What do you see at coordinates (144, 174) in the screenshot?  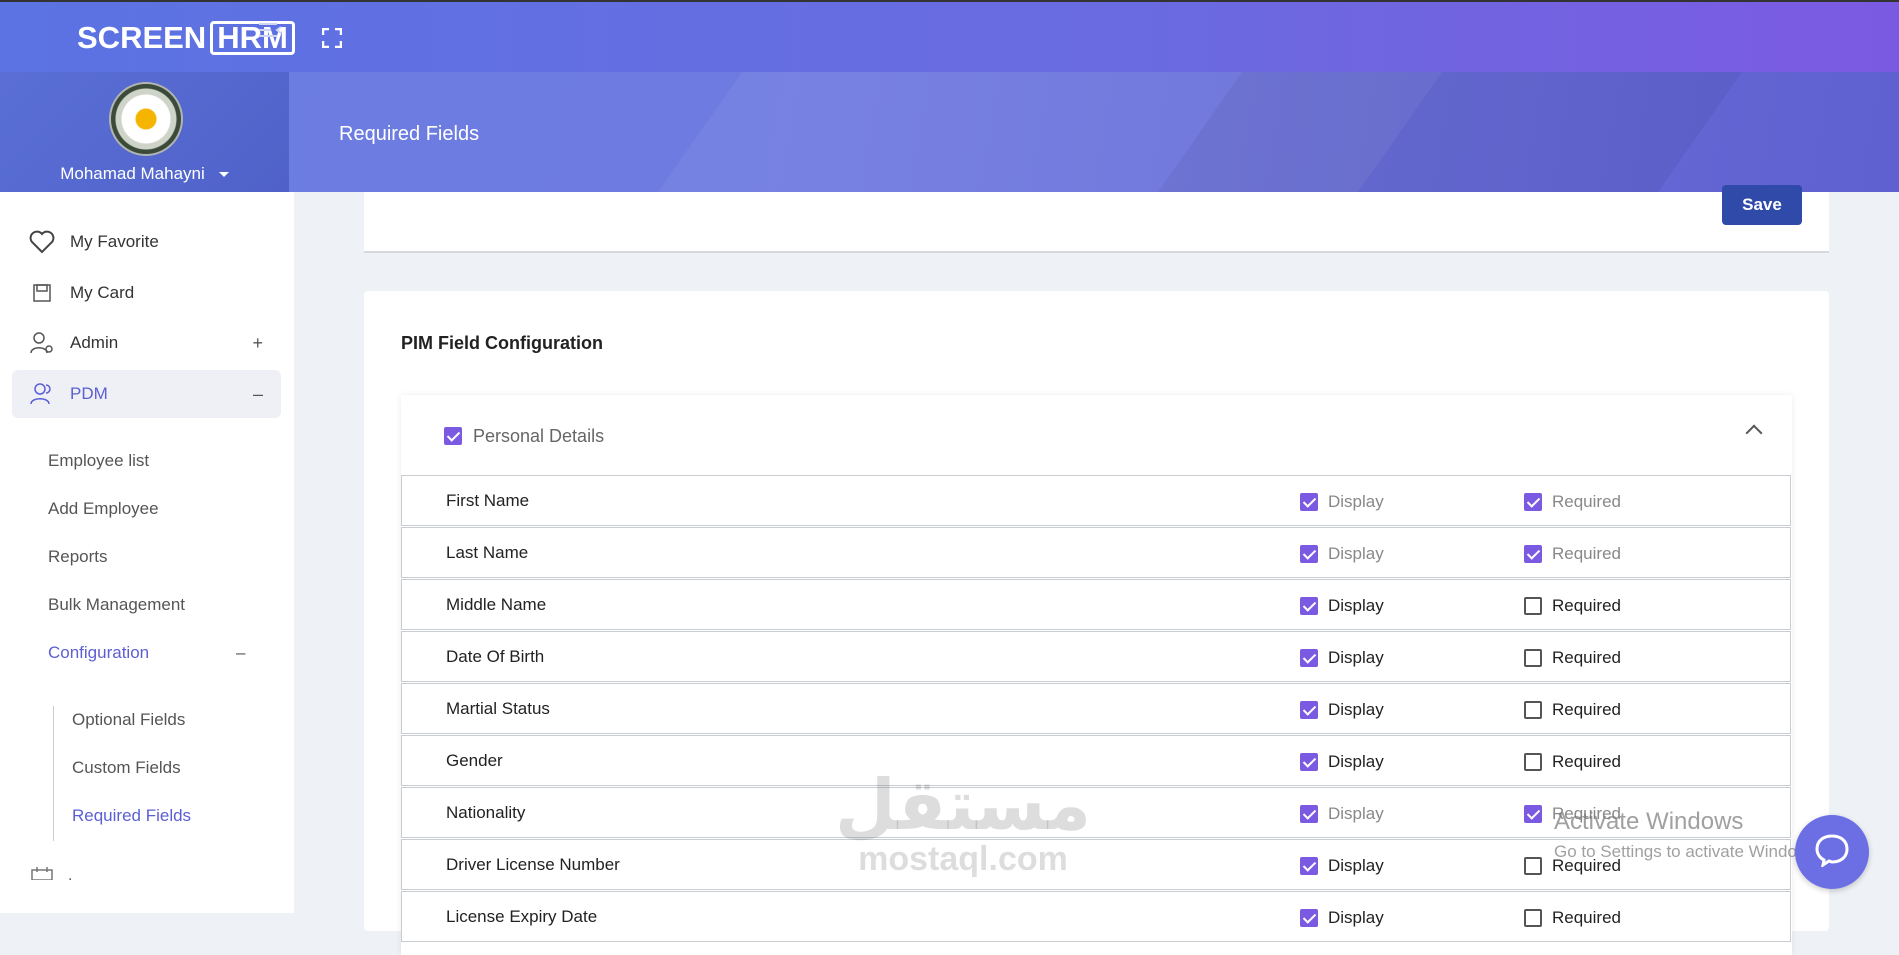 I see `user-menu: Mohamad Mahayni` at bounding box center [144, 174].